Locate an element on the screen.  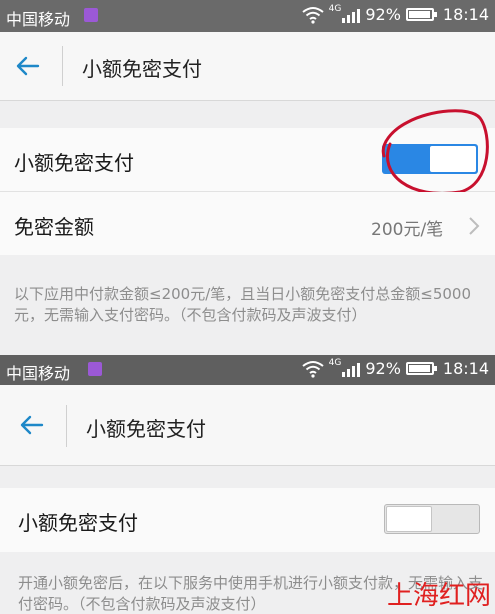
quick-pay-toggle is located at coordinates (432, 519).